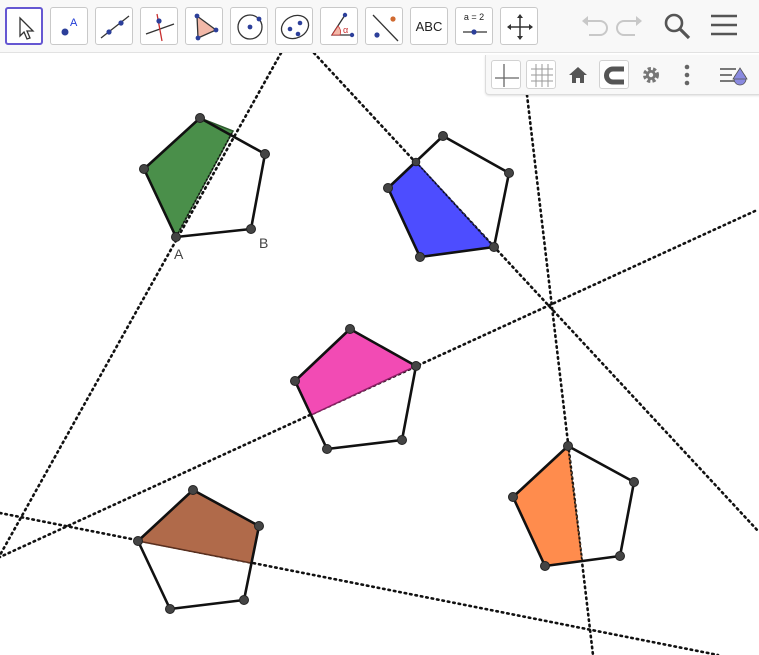 The image size is (759, 655). I want to click on point-icon: A, so click(69, 26).